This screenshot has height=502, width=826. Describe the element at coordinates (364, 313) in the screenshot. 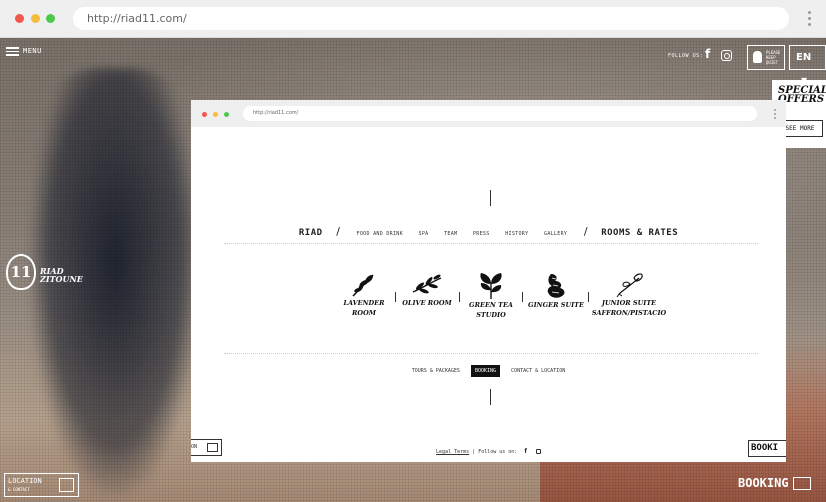

I see `room-label-line-2: ROOM` at that location.